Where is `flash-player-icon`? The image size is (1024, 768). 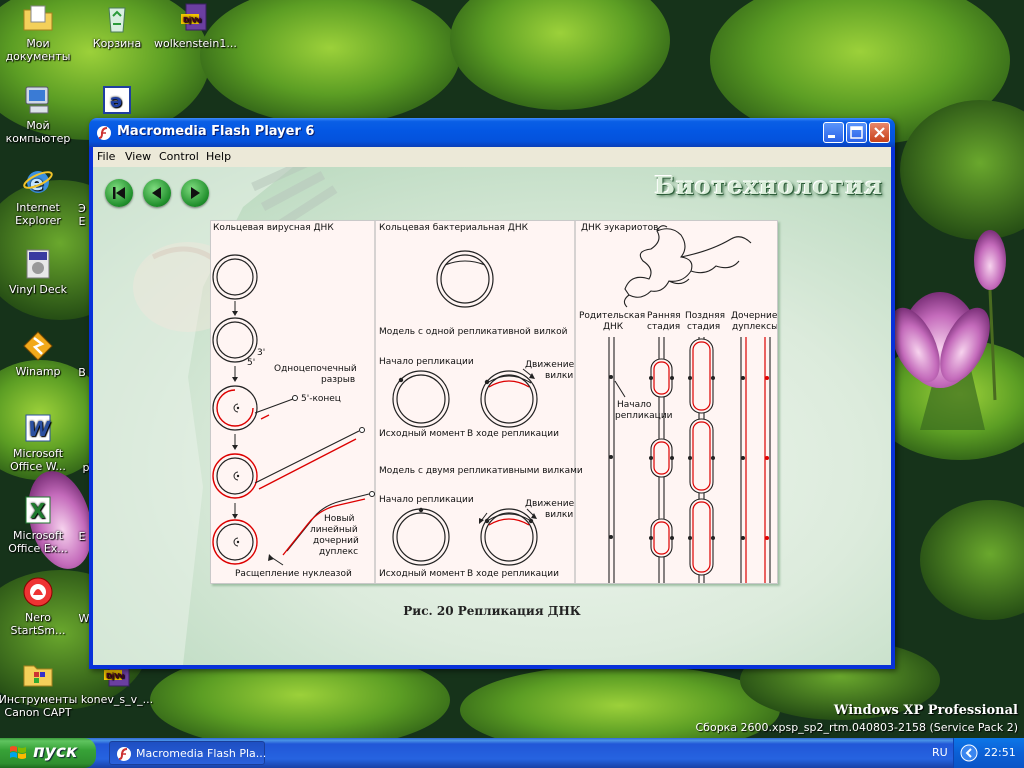 flash-player-icon is located at coordinates (104, 133).